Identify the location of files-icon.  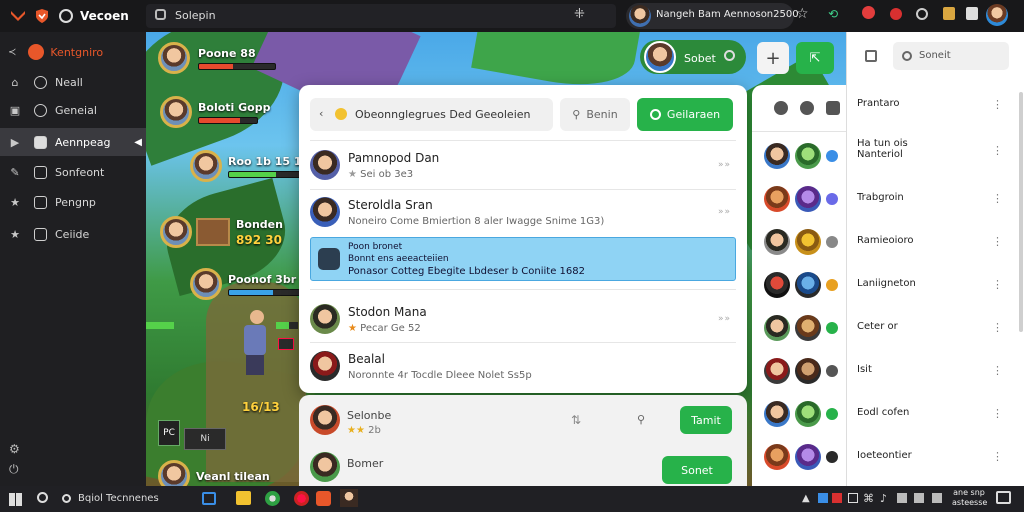
(243, 498).